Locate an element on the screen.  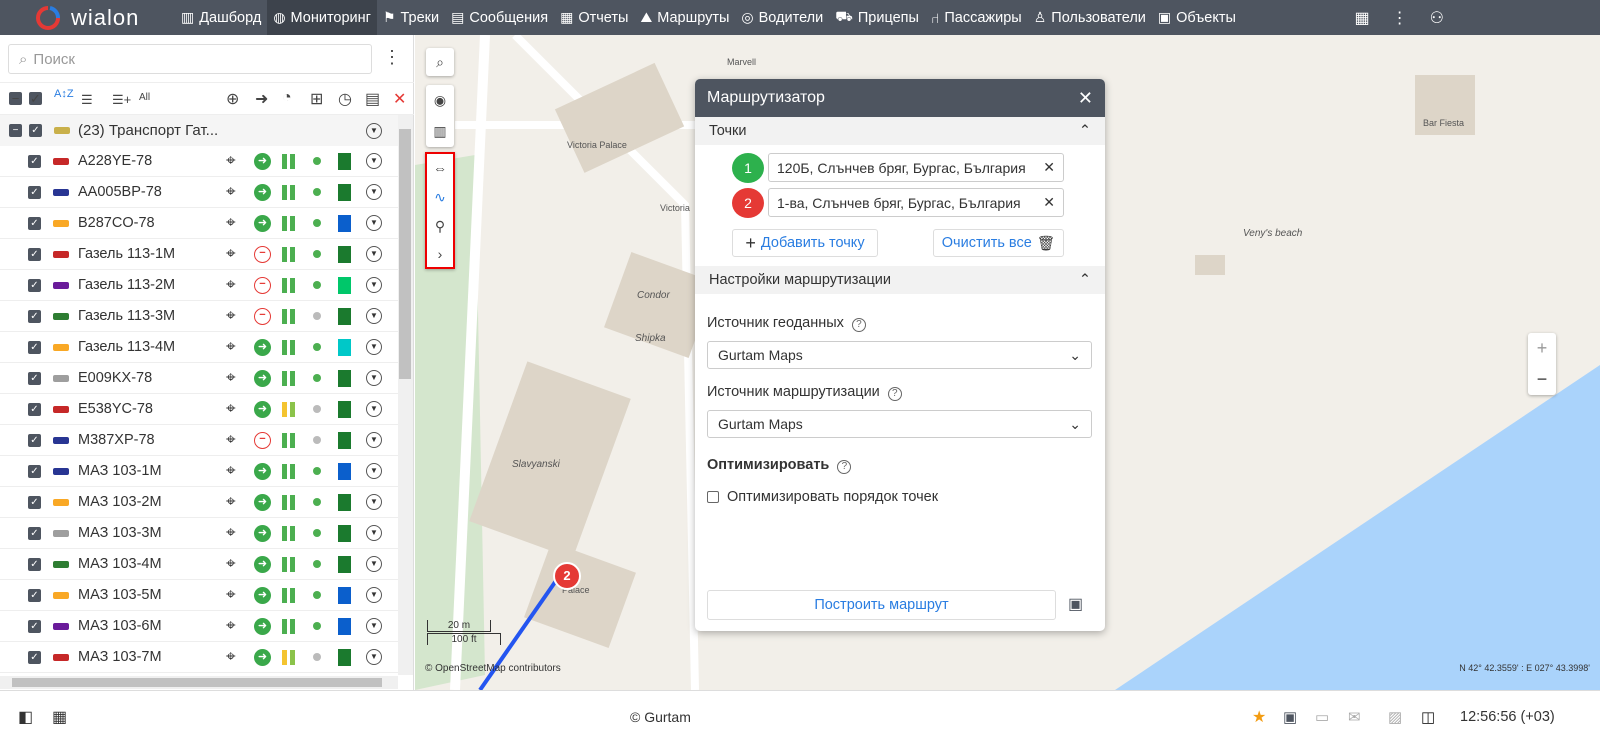
sort-az-icon: A↕Z is located at coordinates (64, 94).